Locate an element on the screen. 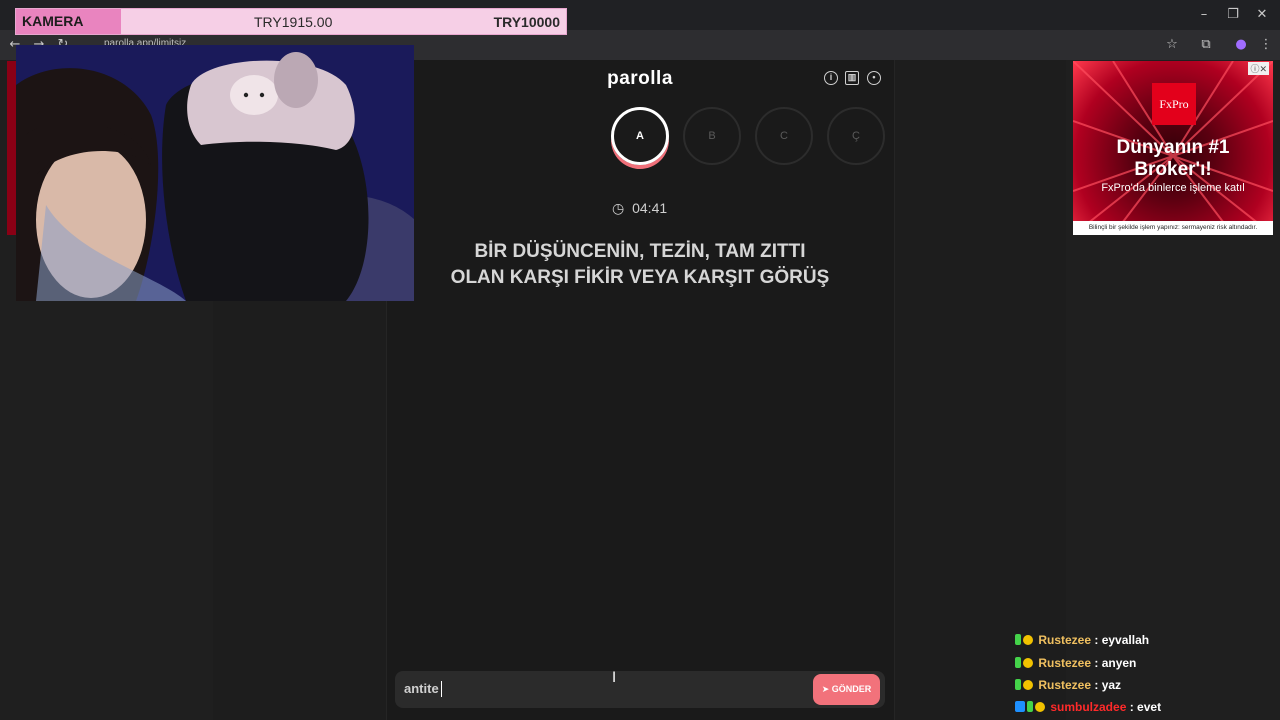 Image resolution: width=1280 pixels, height=720 pixels. send-arrow-icon: ➤ is located at coordinates (825, 690).